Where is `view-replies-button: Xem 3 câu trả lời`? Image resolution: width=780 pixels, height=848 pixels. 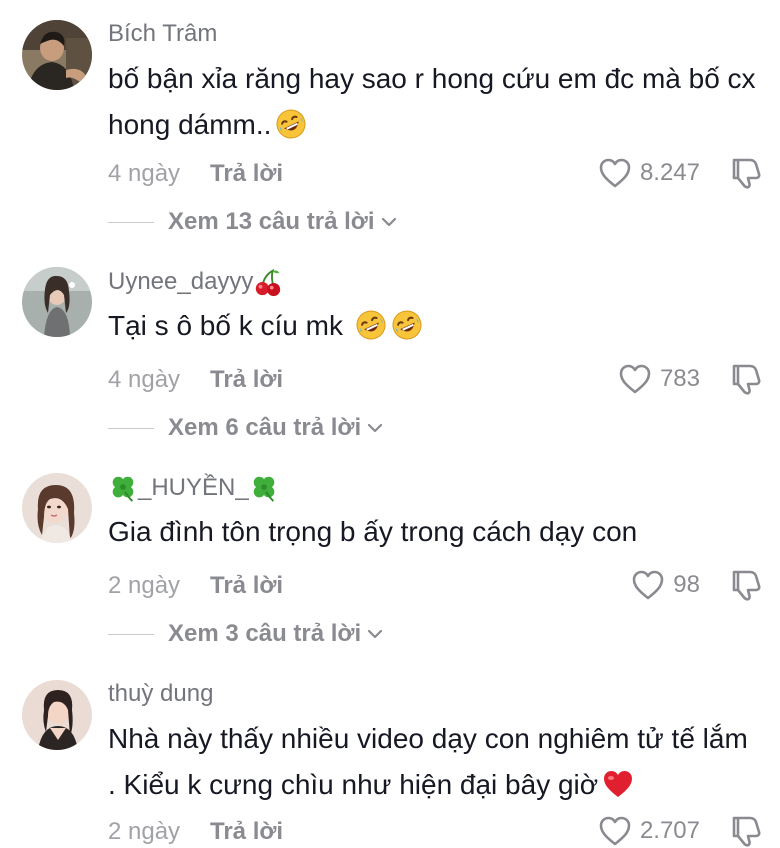
view-replies-button: Xem 3 câu trả lời is located at coordinates (245, 634).